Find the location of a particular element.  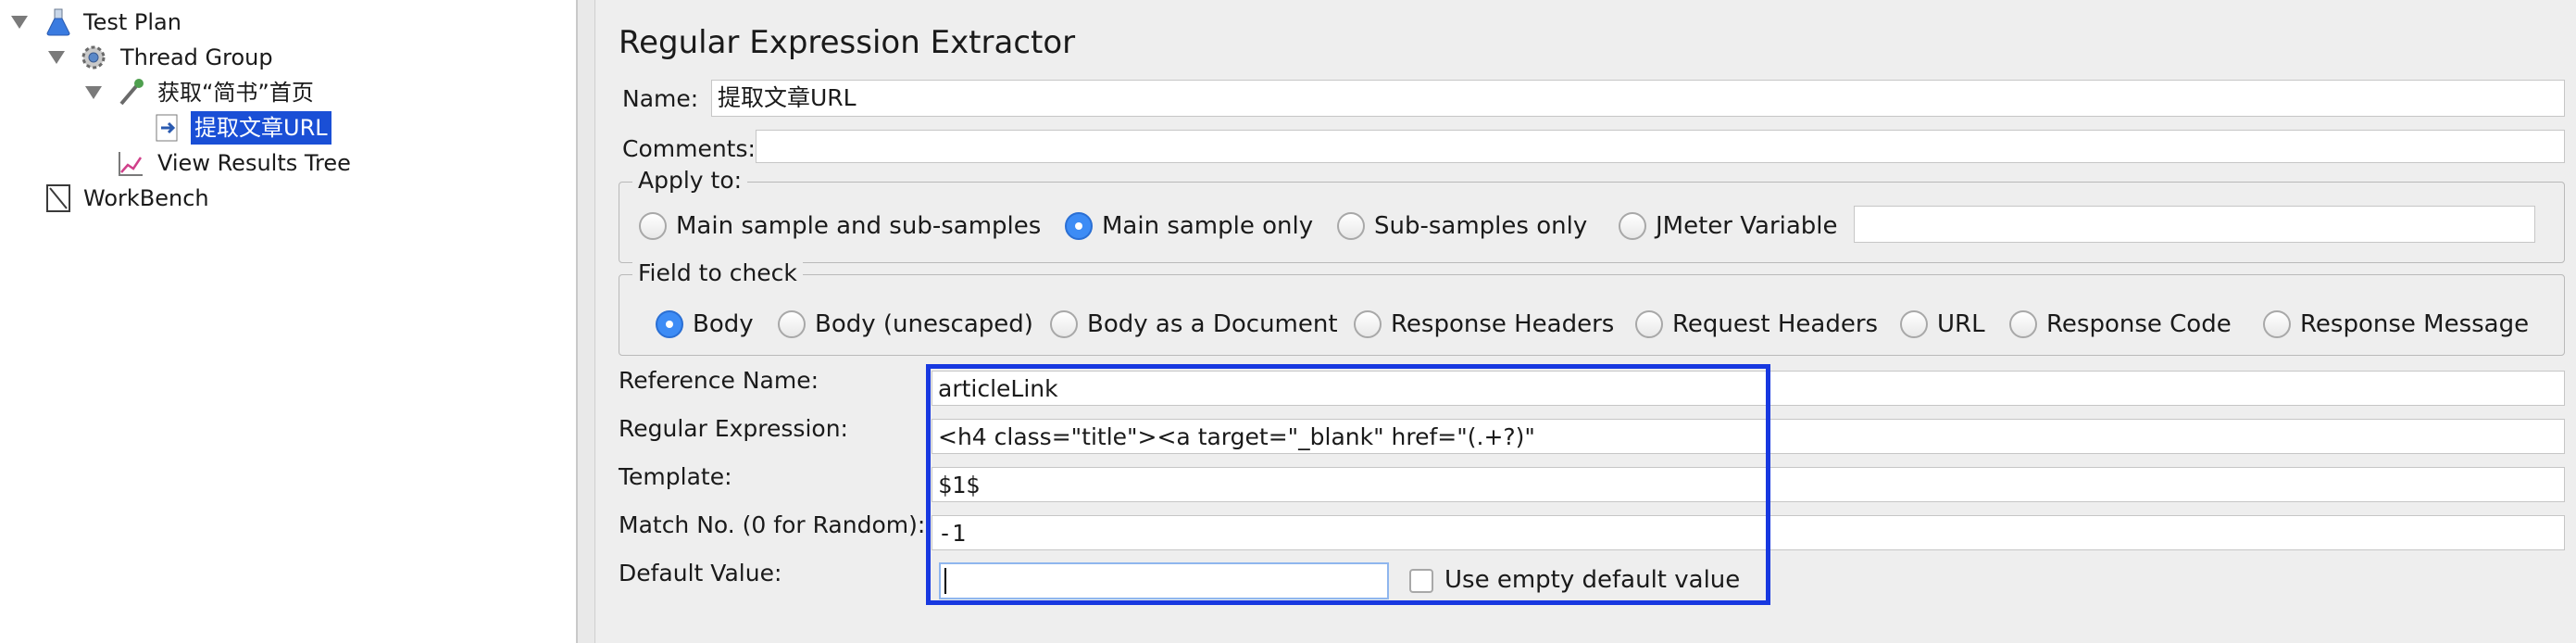

expand-test-plan-icon is located at coordinates (20, 23).